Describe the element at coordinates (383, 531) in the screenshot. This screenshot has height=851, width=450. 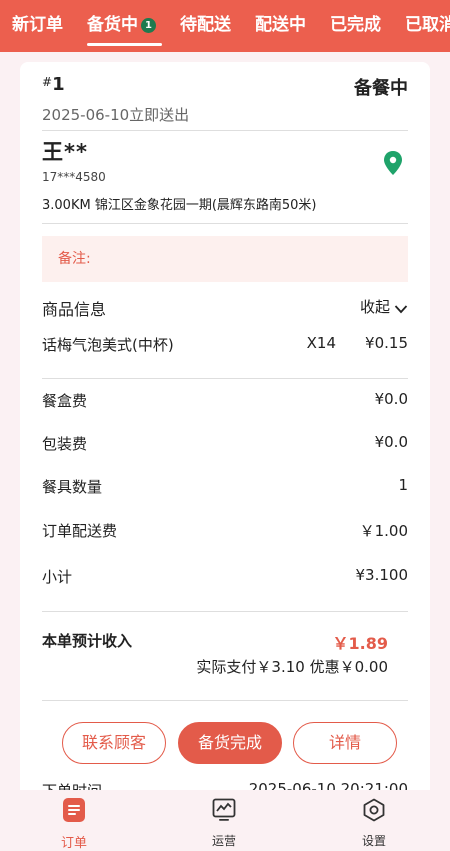
I see `fee-value-delivery: ￥1.00` at that location.